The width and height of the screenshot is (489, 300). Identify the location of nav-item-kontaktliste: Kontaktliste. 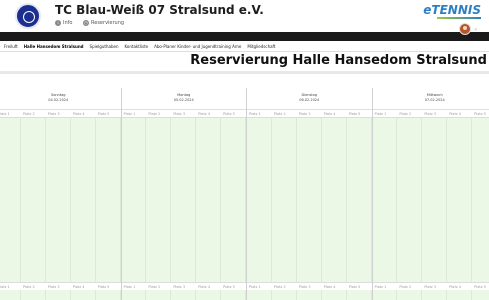
(136, 46).